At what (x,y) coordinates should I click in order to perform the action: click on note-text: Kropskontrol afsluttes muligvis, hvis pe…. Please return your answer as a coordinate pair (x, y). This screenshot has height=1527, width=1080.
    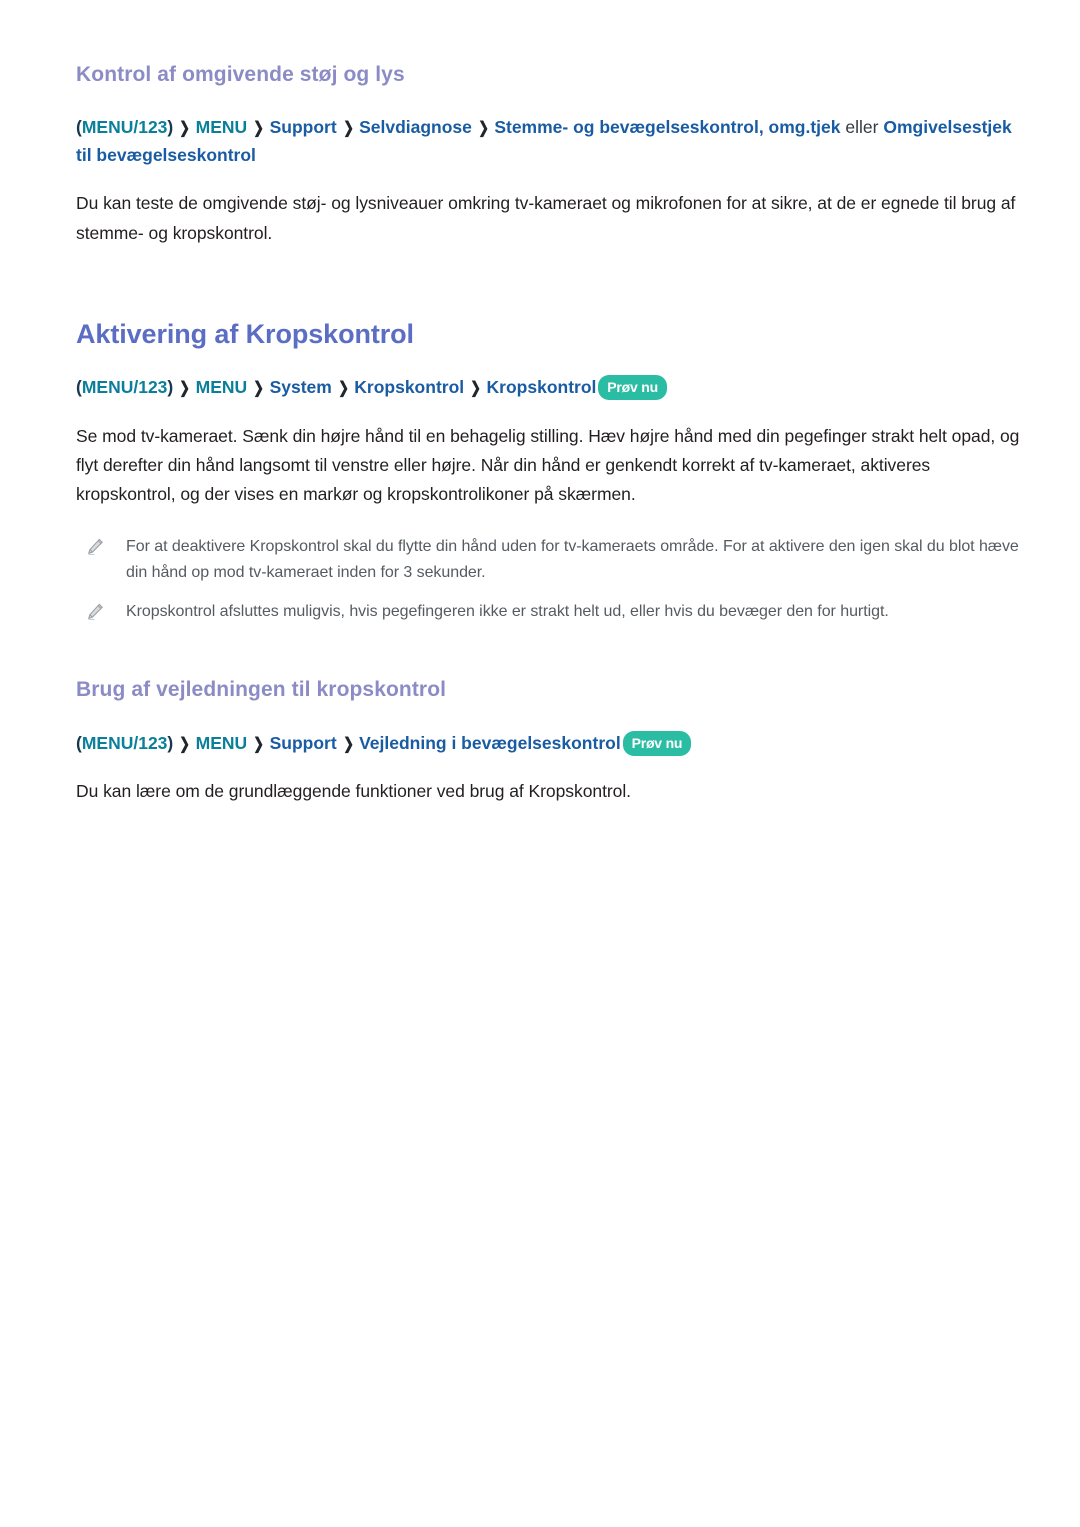
    Looking at the image, I should click on (507, 612).